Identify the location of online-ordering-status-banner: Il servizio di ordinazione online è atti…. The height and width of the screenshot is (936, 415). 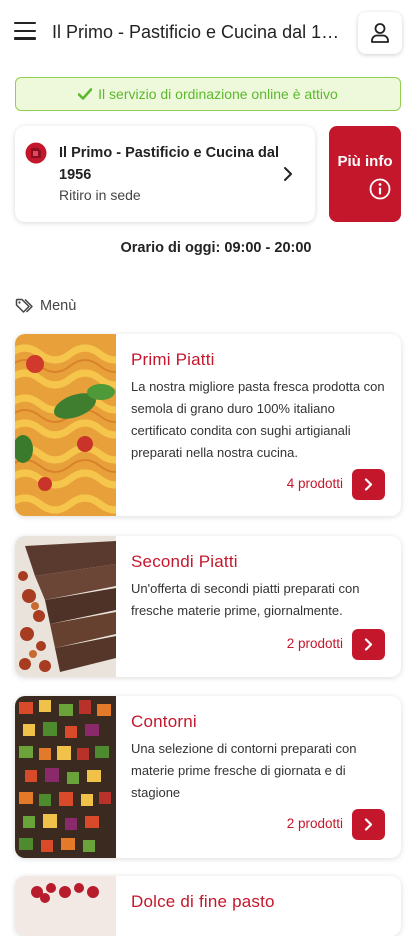
(208, 94).